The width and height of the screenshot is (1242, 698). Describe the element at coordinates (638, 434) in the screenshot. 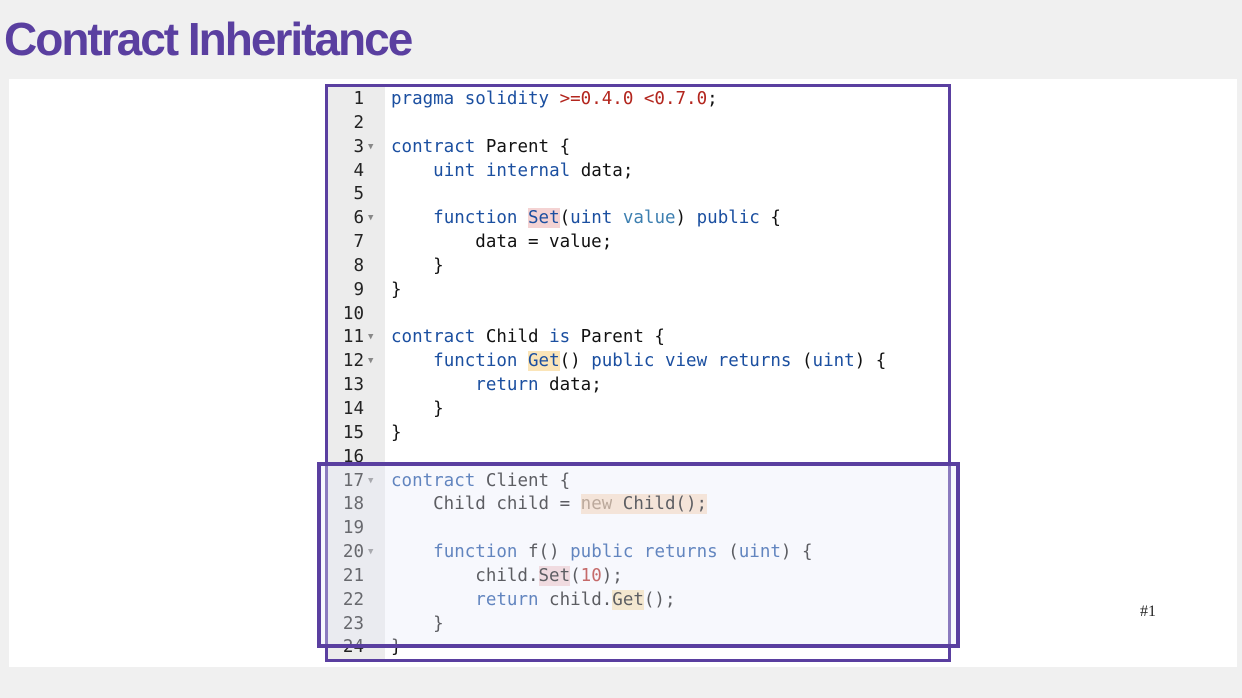

I see `code-line: 15}` at that location.